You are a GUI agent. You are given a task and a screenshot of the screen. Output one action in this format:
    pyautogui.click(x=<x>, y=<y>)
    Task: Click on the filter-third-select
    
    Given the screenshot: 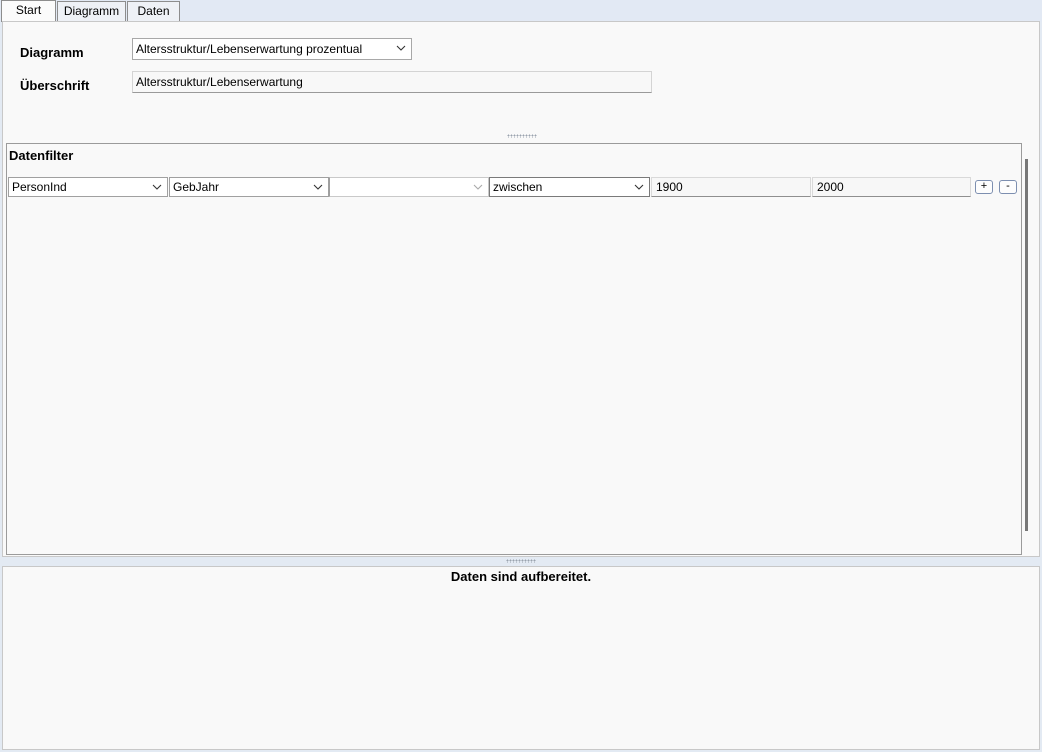 What is the action you would take?
    pyautogui.click(x=409, y=187)
    